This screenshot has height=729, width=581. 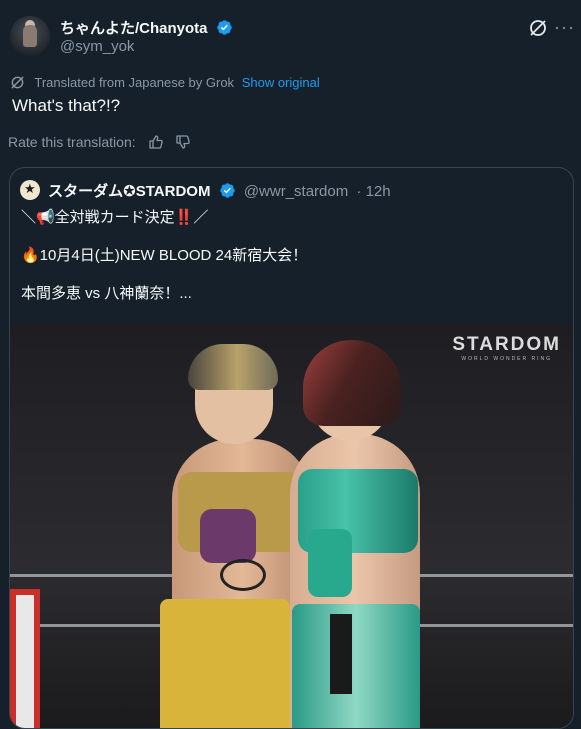 I want to click on avatar-figure-body, so click(x=30, y=36).